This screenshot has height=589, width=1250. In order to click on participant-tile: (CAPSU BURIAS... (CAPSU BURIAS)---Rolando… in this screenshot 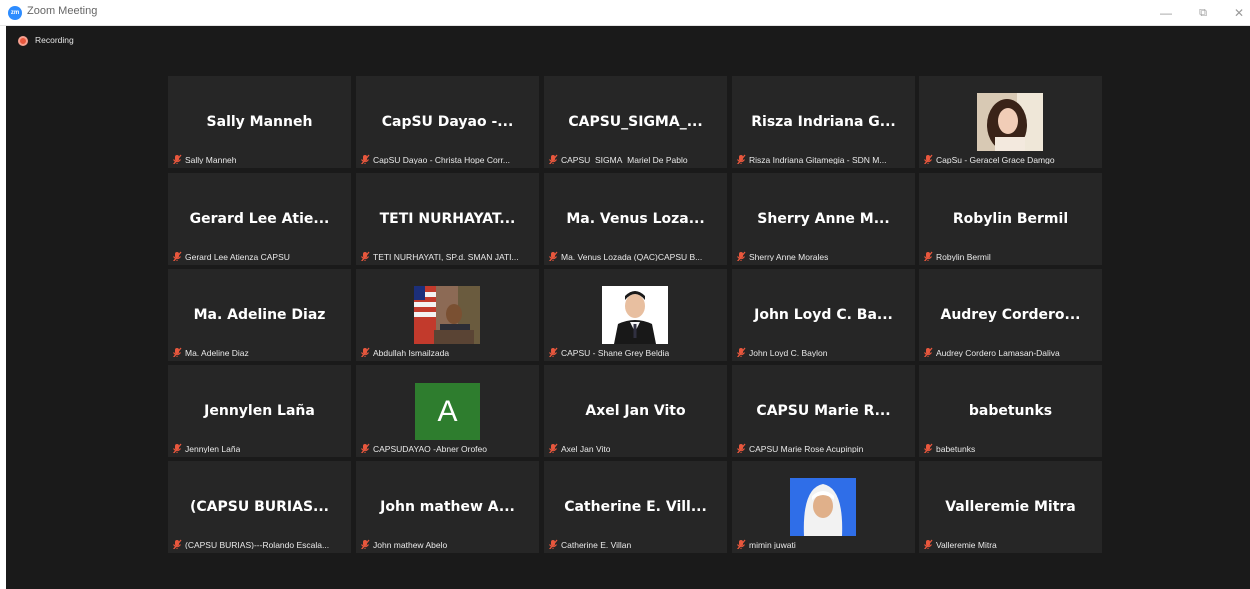, I will do `click(259, 507)`.